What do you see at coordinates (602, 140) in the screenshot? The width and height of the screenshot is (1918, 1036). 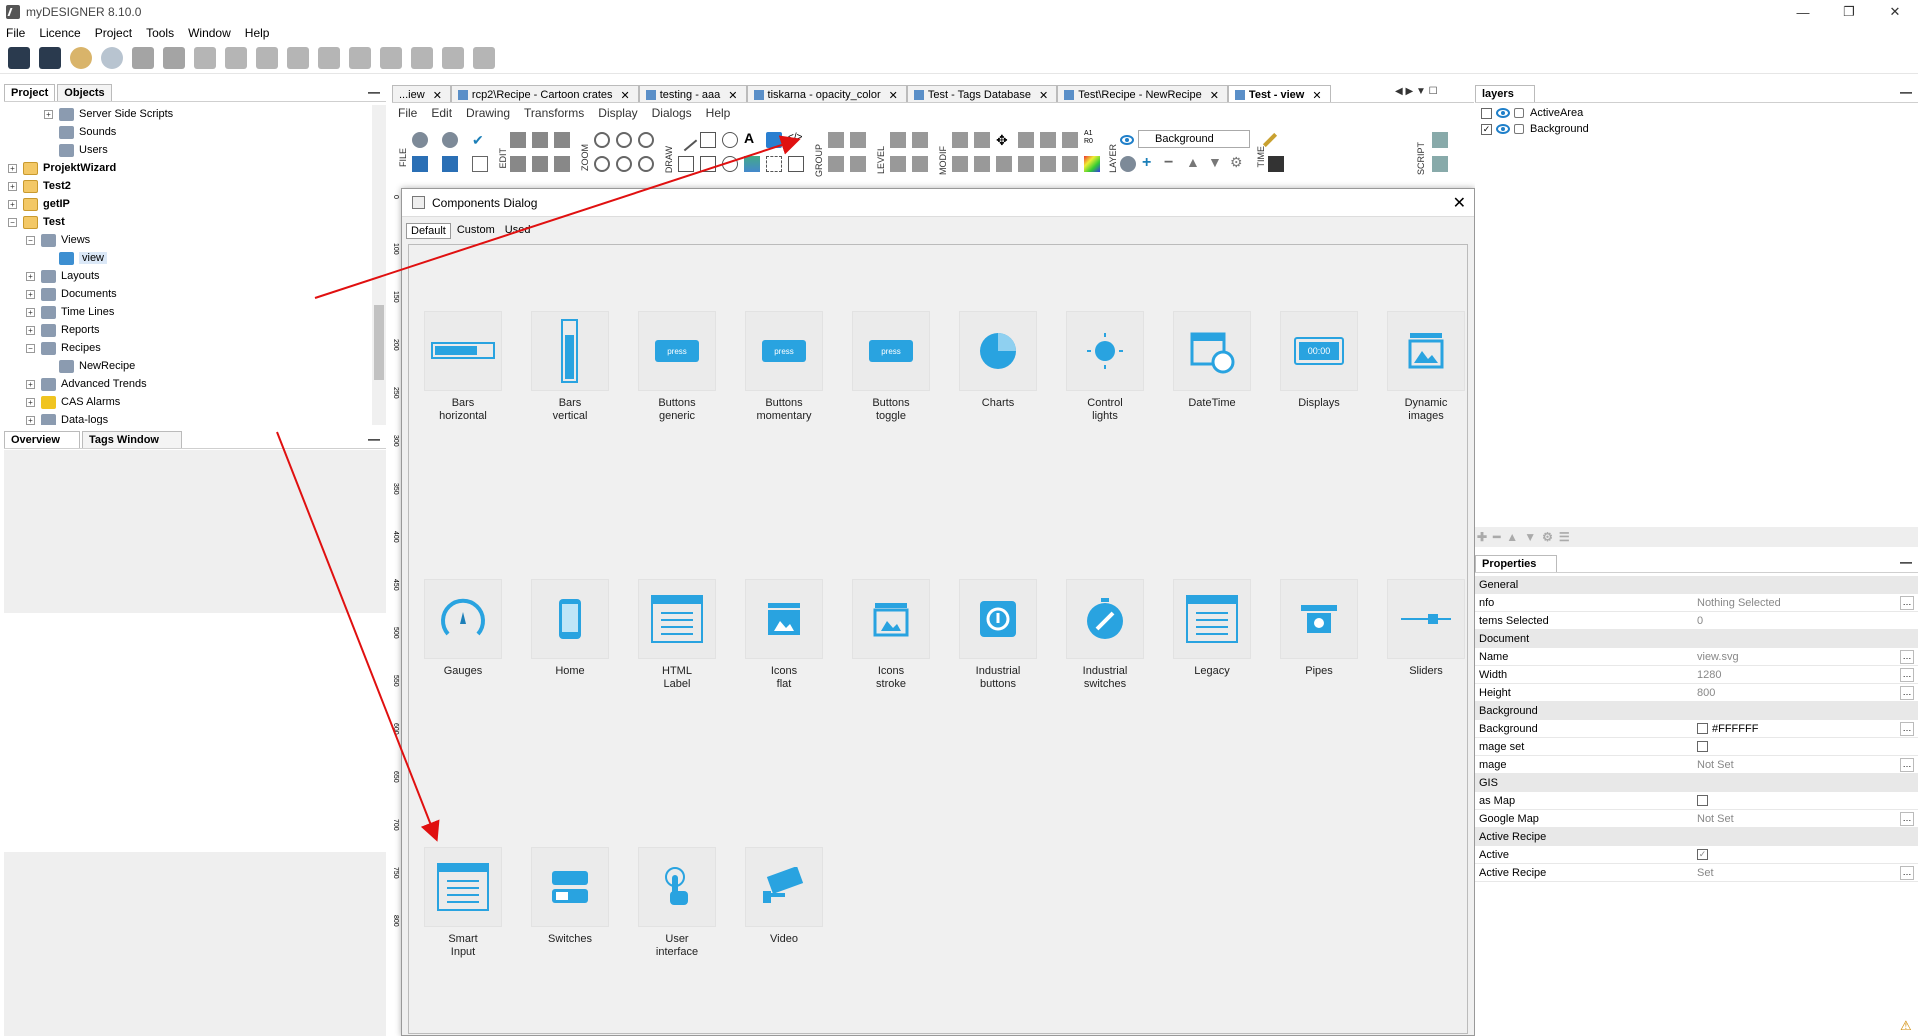 I see `zoom-in-icon` at bounding box center [602, 140].